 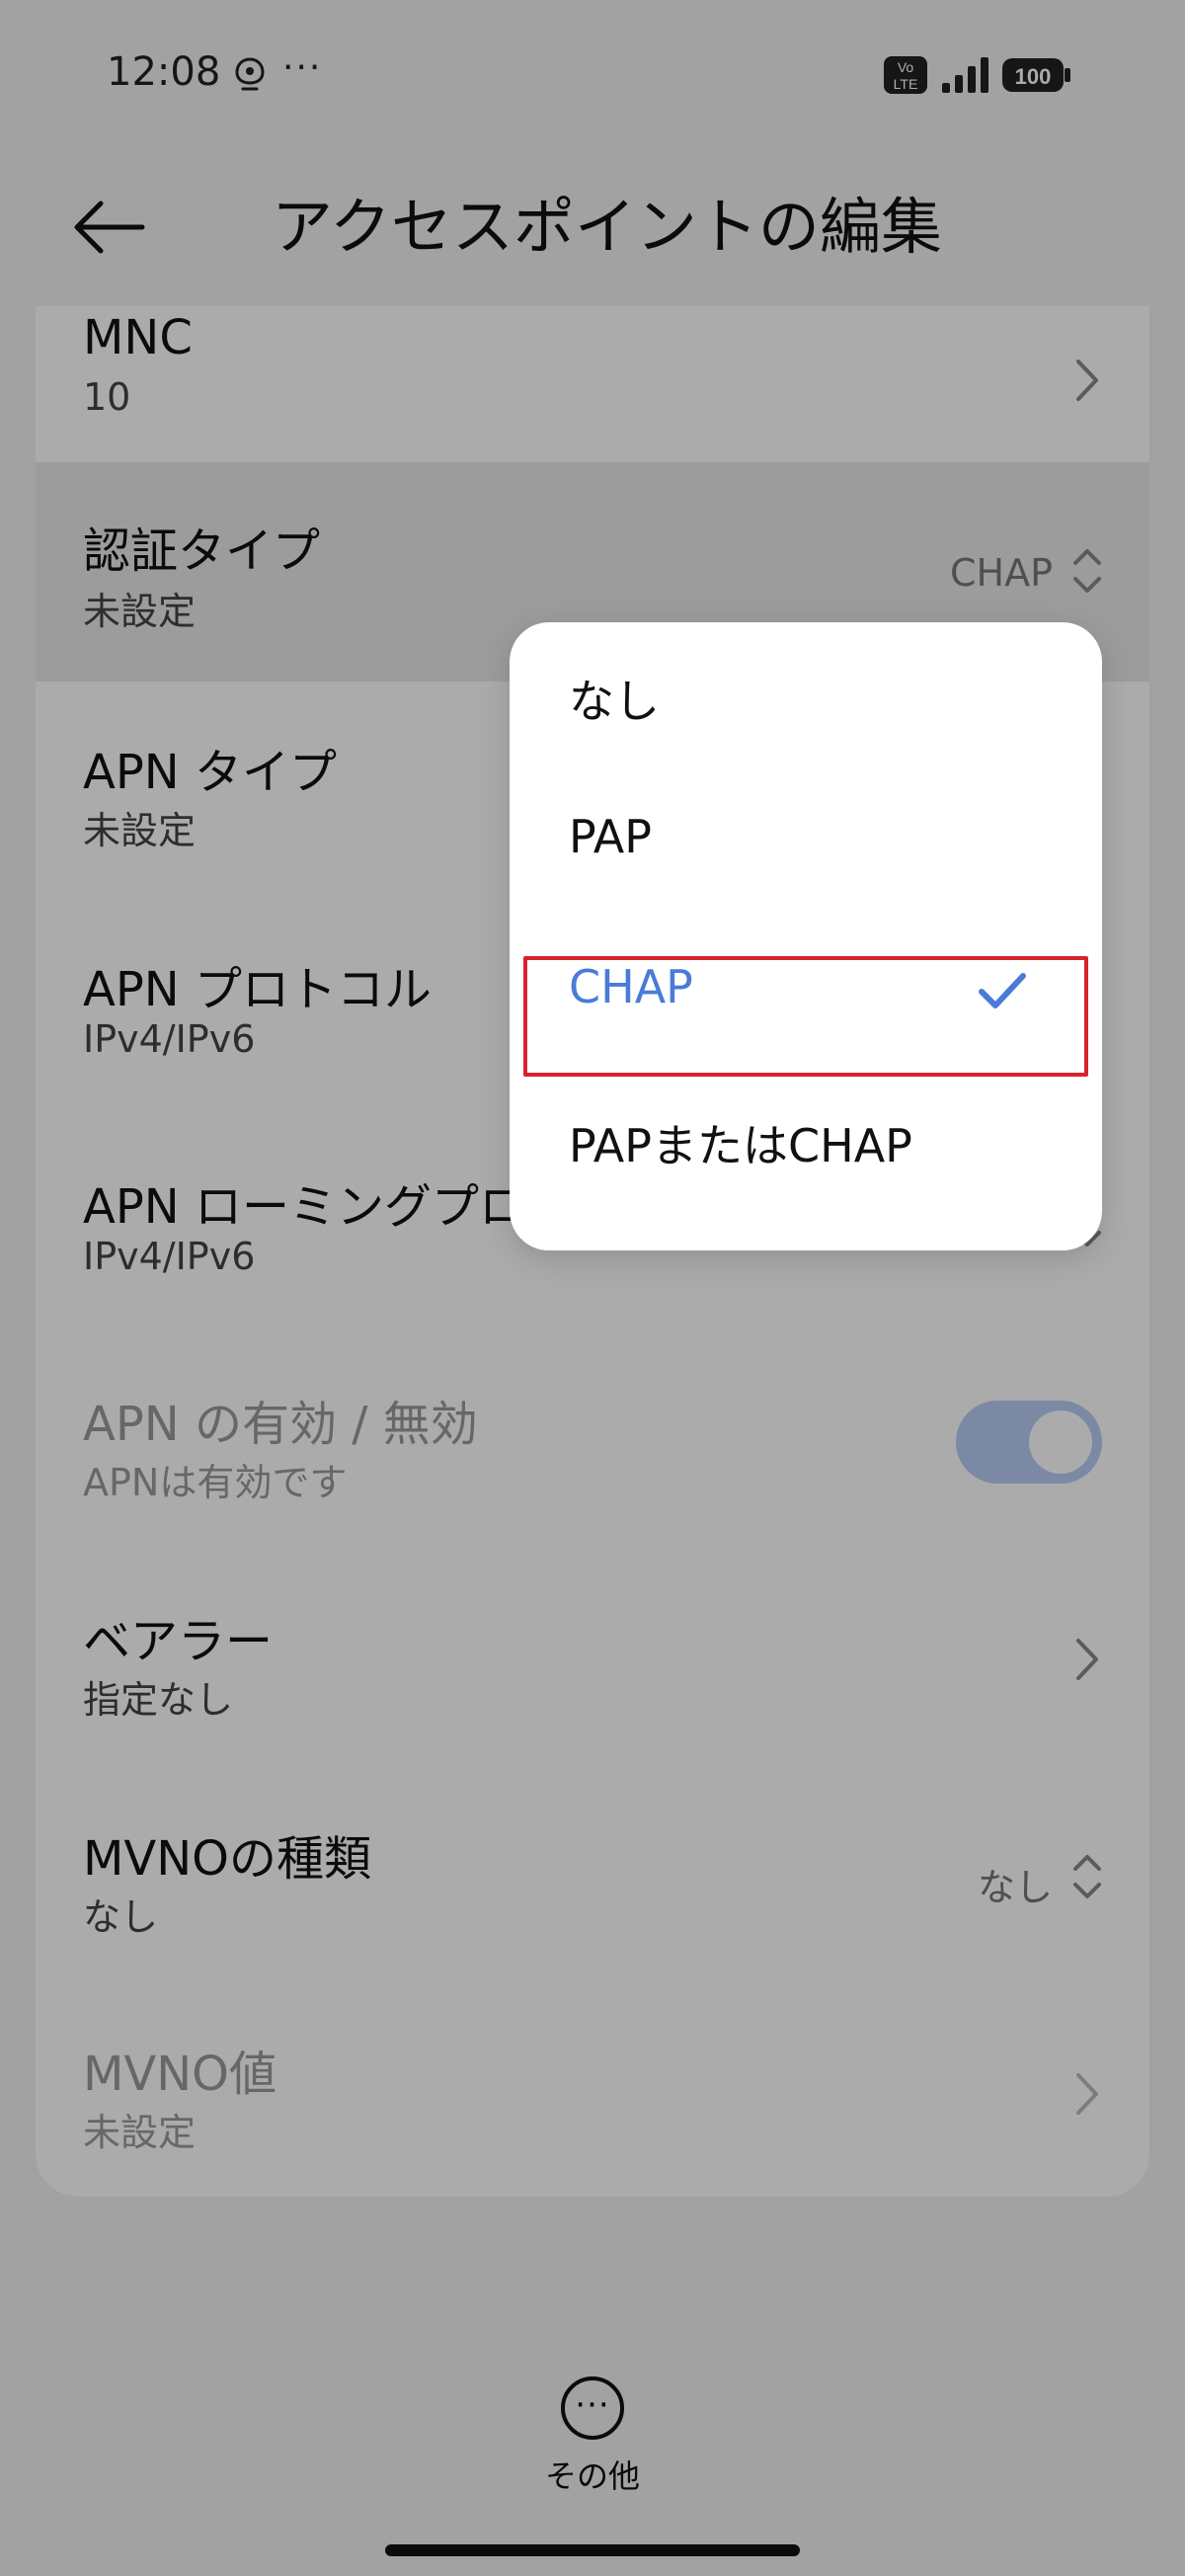 I want to click on menu-option-pap-or-chap: PAPまたはCHAP, so click(x=806, y=1141).